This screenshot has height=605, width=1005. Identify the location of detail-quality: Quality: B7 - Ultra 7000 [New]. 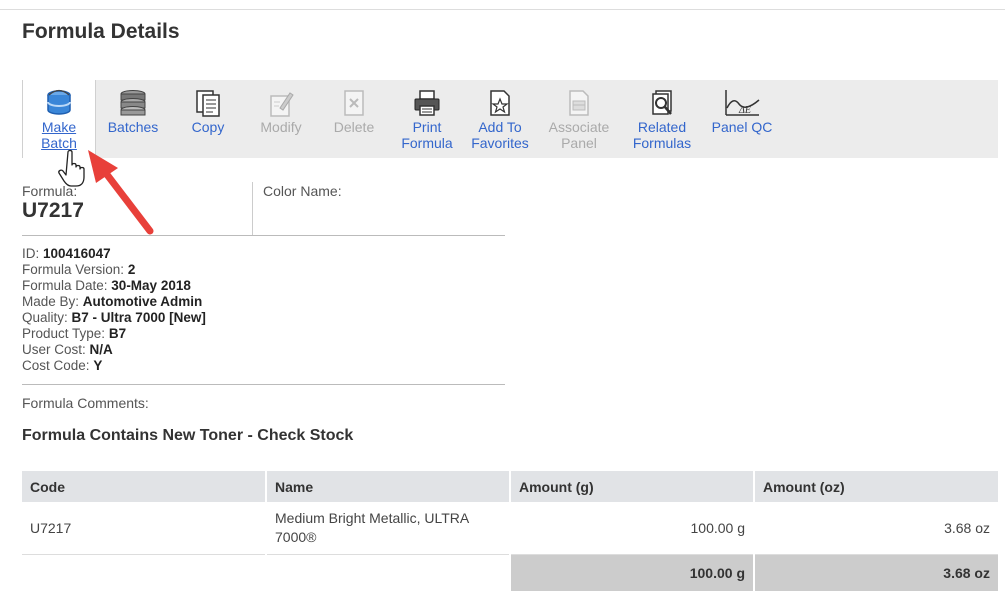
(114, 317).